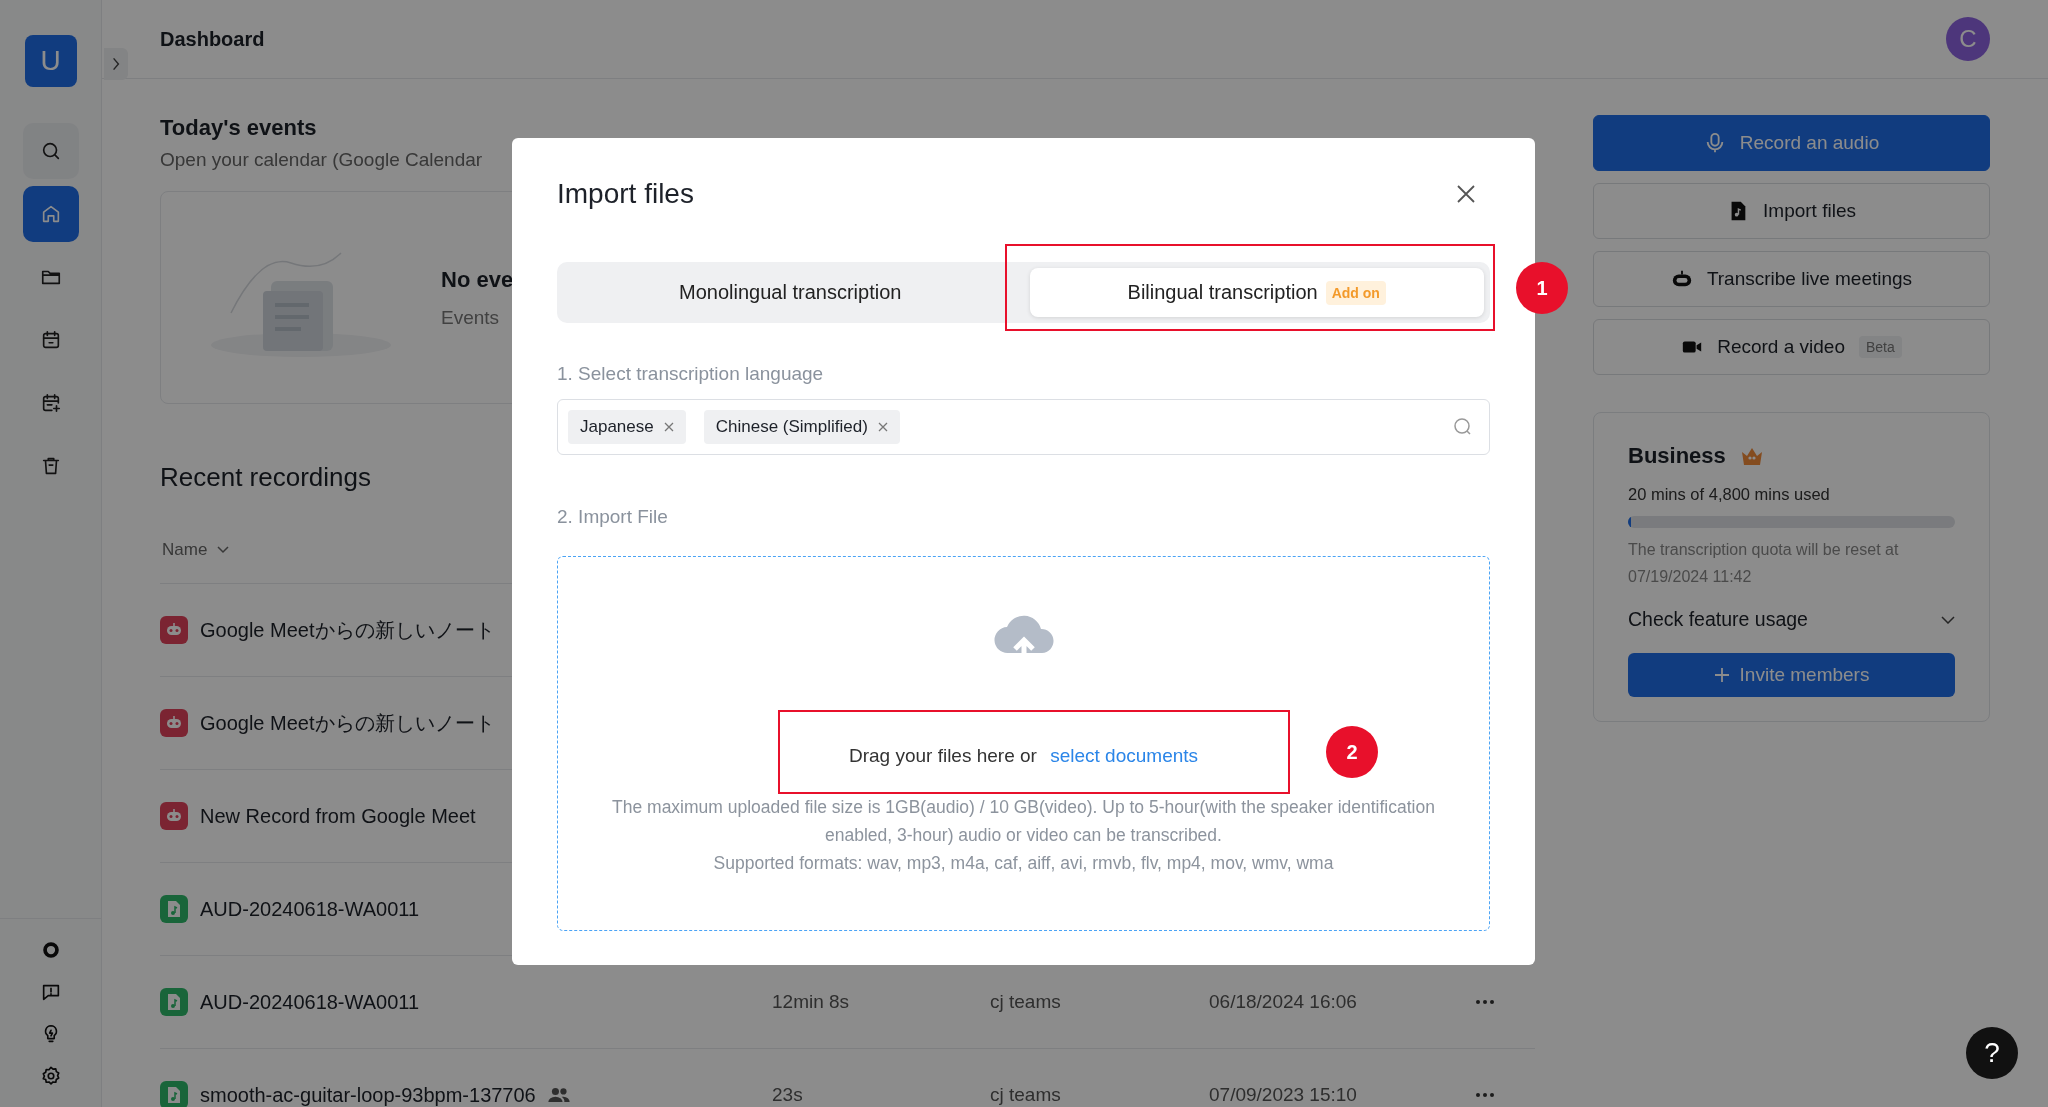 The height and width of the screenshot is (1107, 2048). Describe the element at coordinates (1256, 292) in the screenshot. I see `mode-tab: Bilingual transcription Add on` at that location.